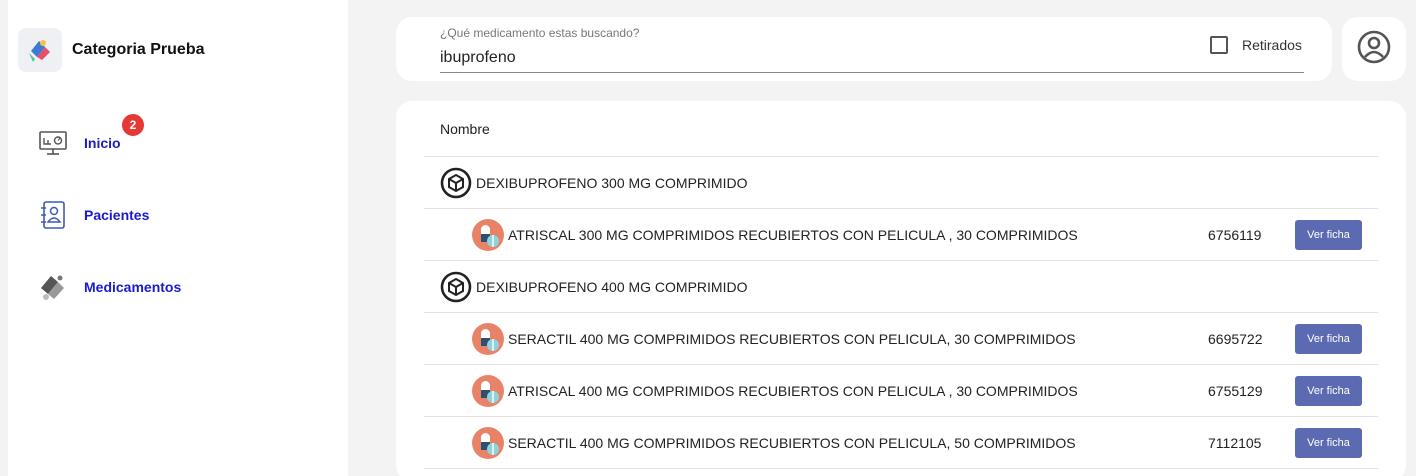 The image size is (1416, 476). Describe the element at coordinates (133, 125) in the screenshot. I see `notification-badge: 2` at that location.